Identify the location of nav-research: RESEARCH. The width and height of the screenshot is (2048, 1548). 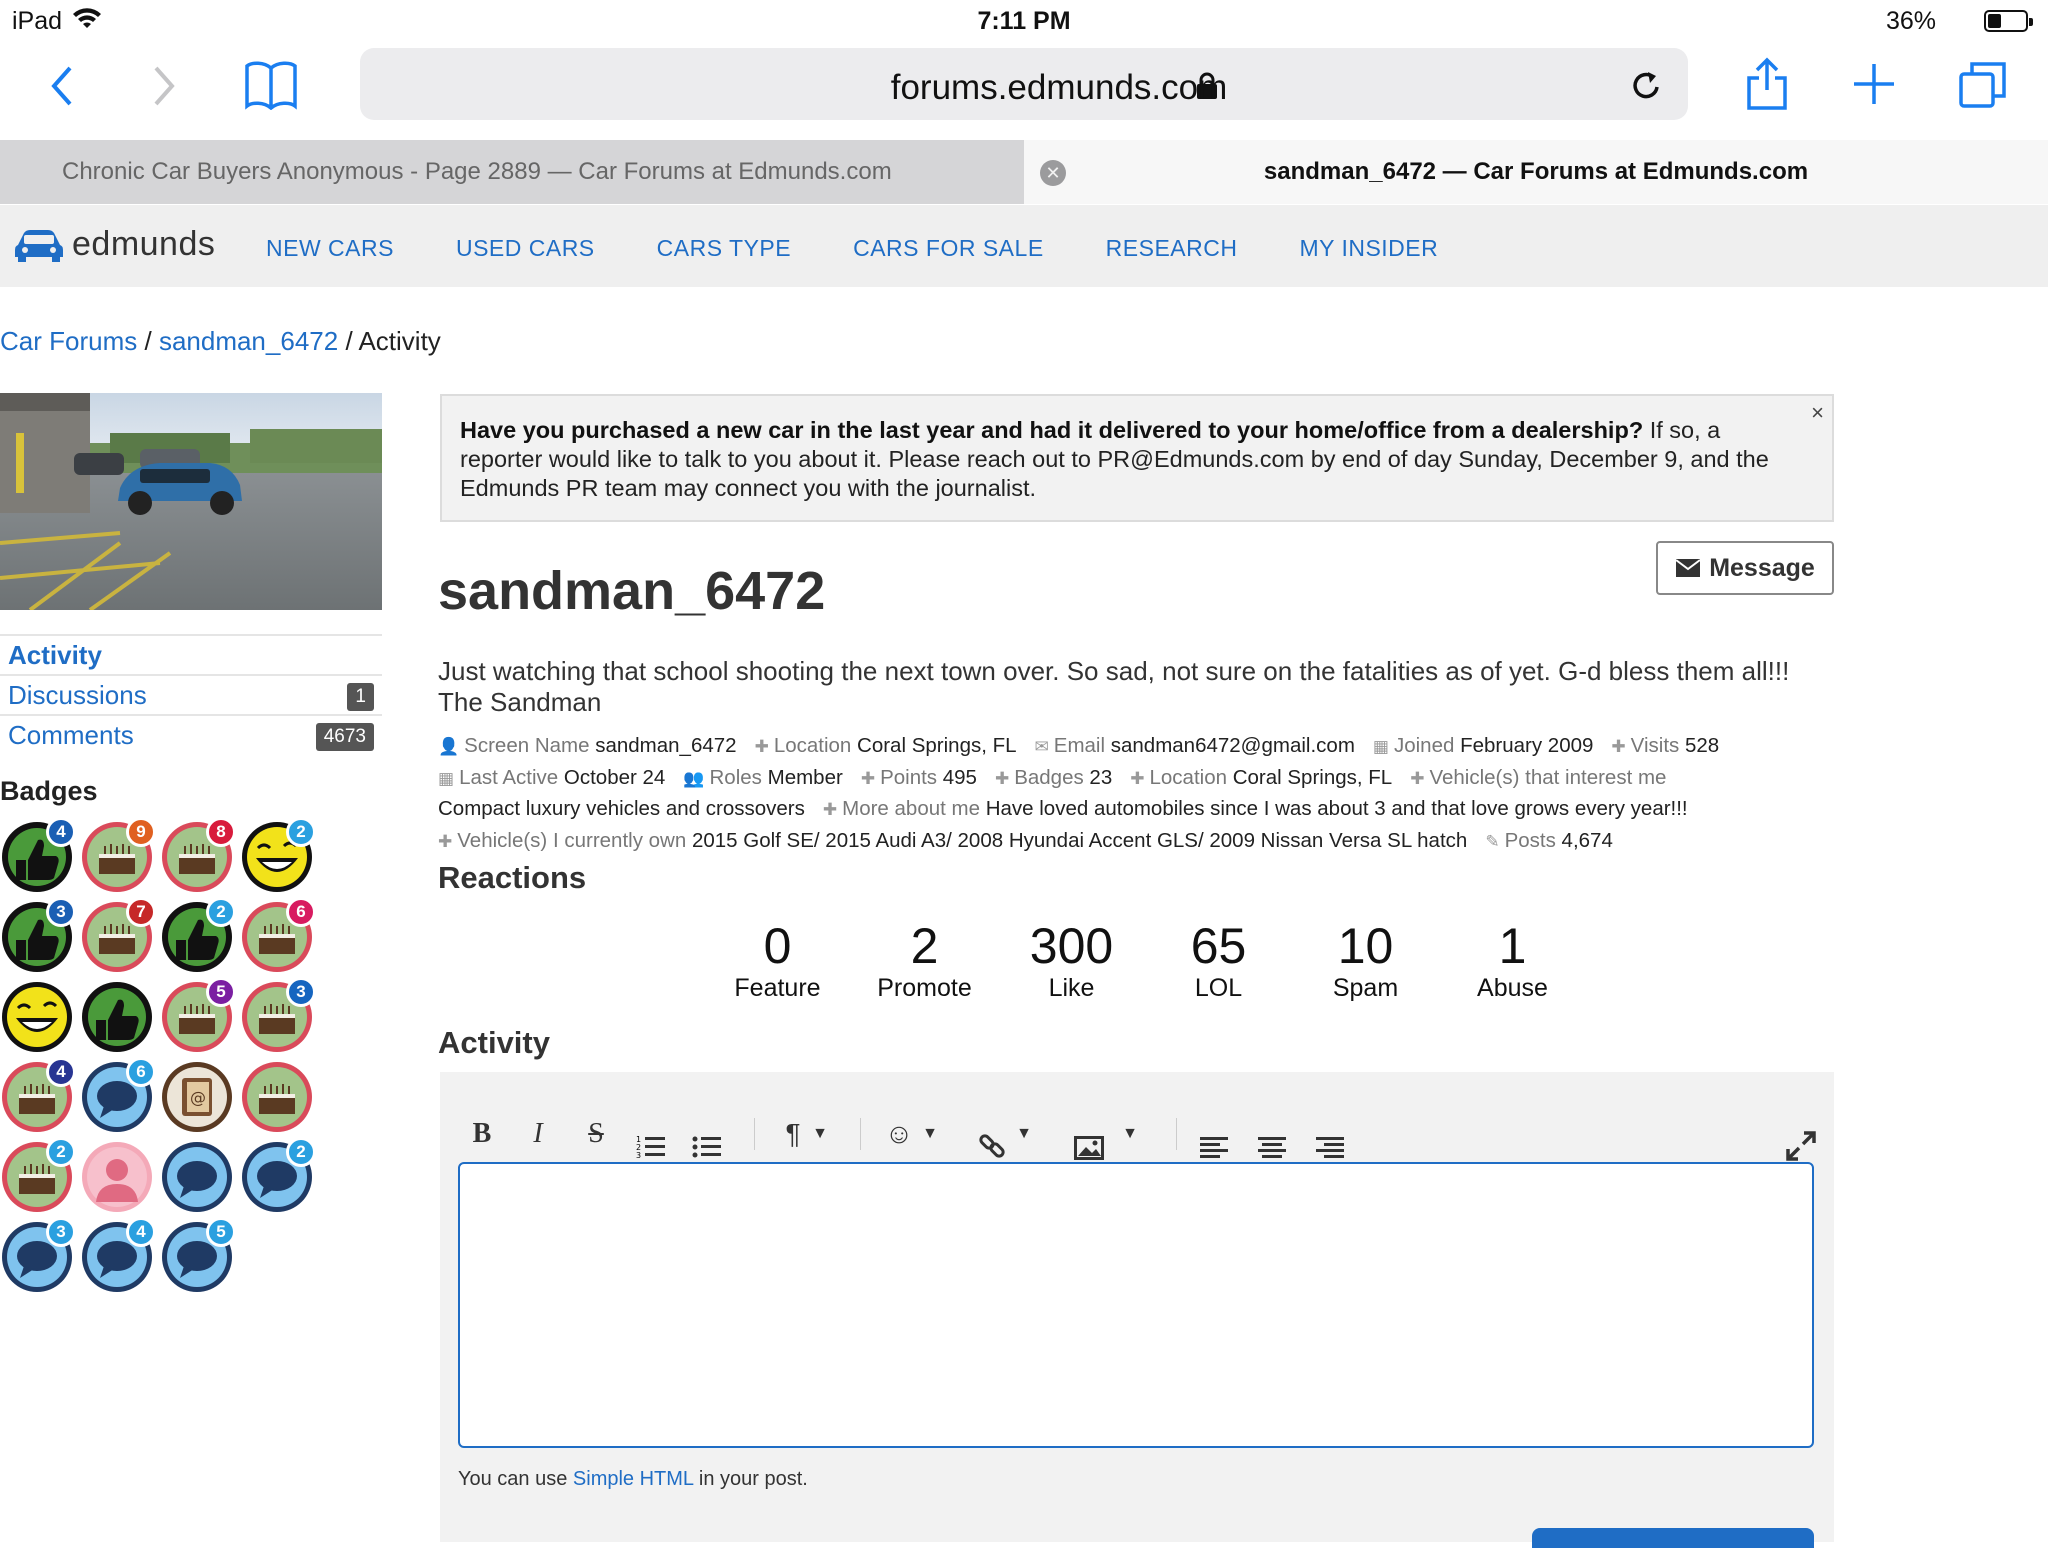
(1172, 248).